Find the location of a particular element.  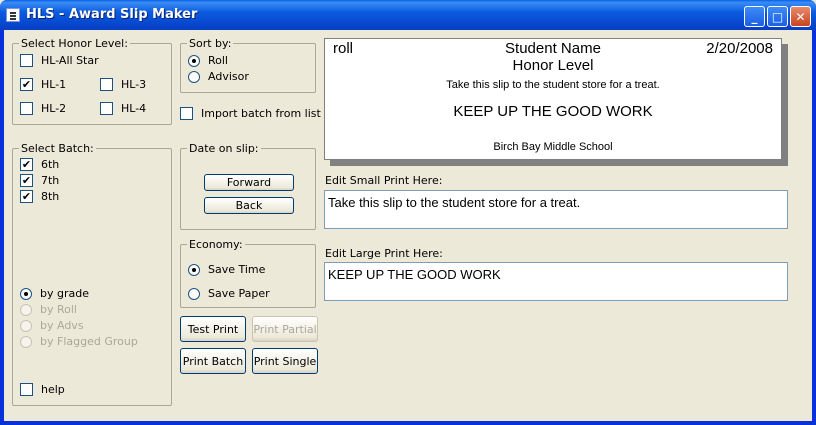

print-batch-button: Print Batch is located at coordinates (213, 361).